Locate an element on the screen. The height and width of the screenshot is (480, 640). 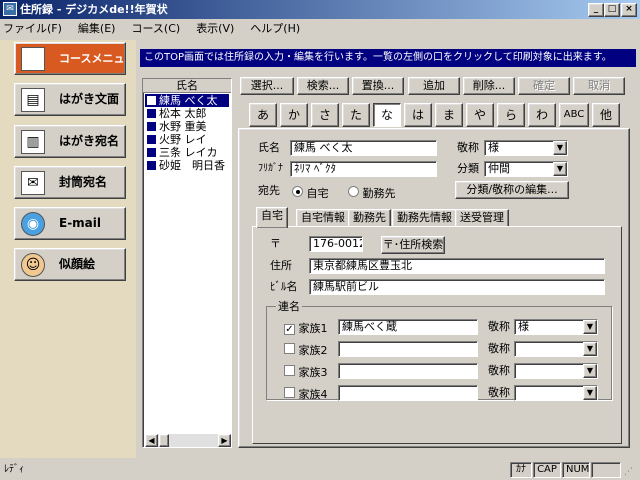
furigana-field: ﾈﾘﾏ ﾍﾞｸﾀ is located at coordinates (363, 169).